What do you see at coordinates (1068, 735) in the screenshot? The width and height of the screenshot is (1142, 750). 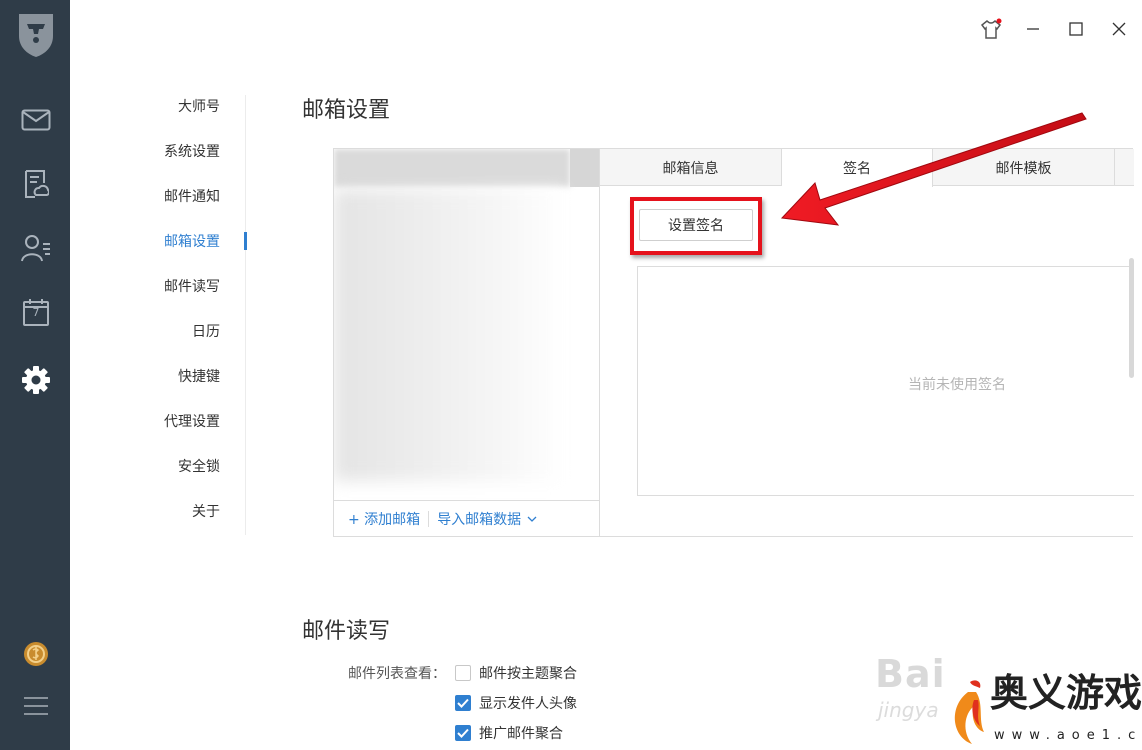 I see `site-watermark-url: www.aoe1.com` at bounding box center [1068, 735].